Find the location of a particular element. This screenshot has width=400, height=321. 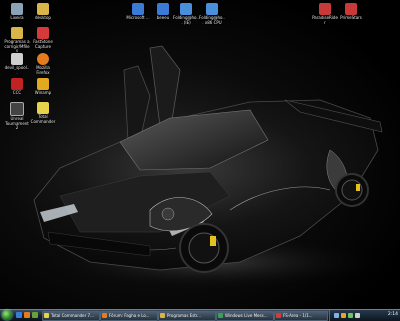

desktop-icon-winamp: Winamp is located at coordinates (43, 87).